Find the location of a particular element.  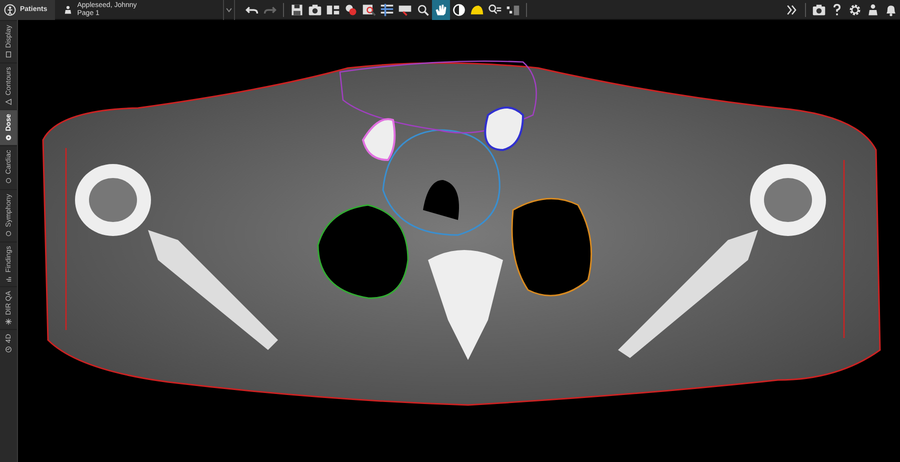

search-icon is located at coordinates (423, 9).